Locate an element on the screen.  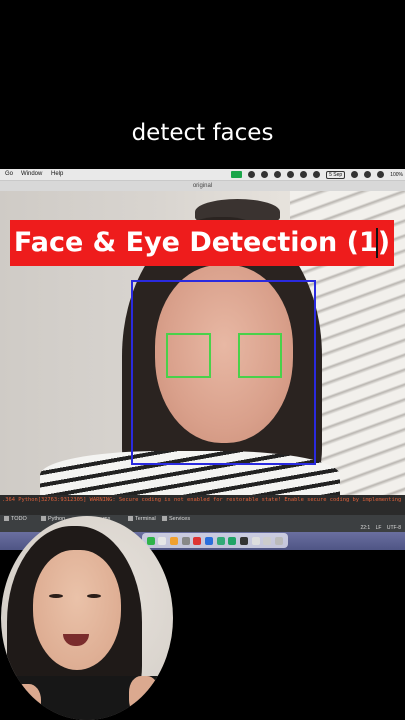
globe-icon is located at coordinates (278, 174).